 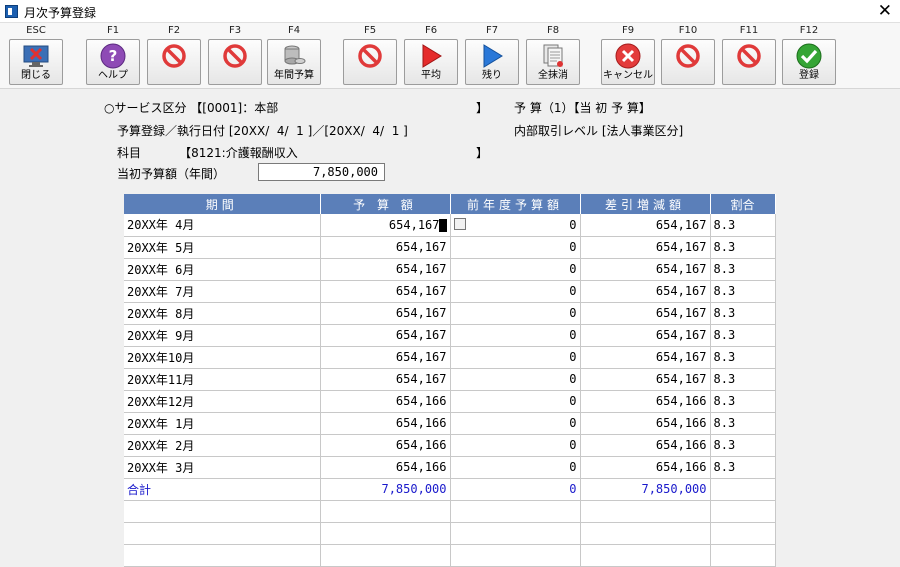 I want to click on function-key-f7: F7, so click(x=492, y=30).